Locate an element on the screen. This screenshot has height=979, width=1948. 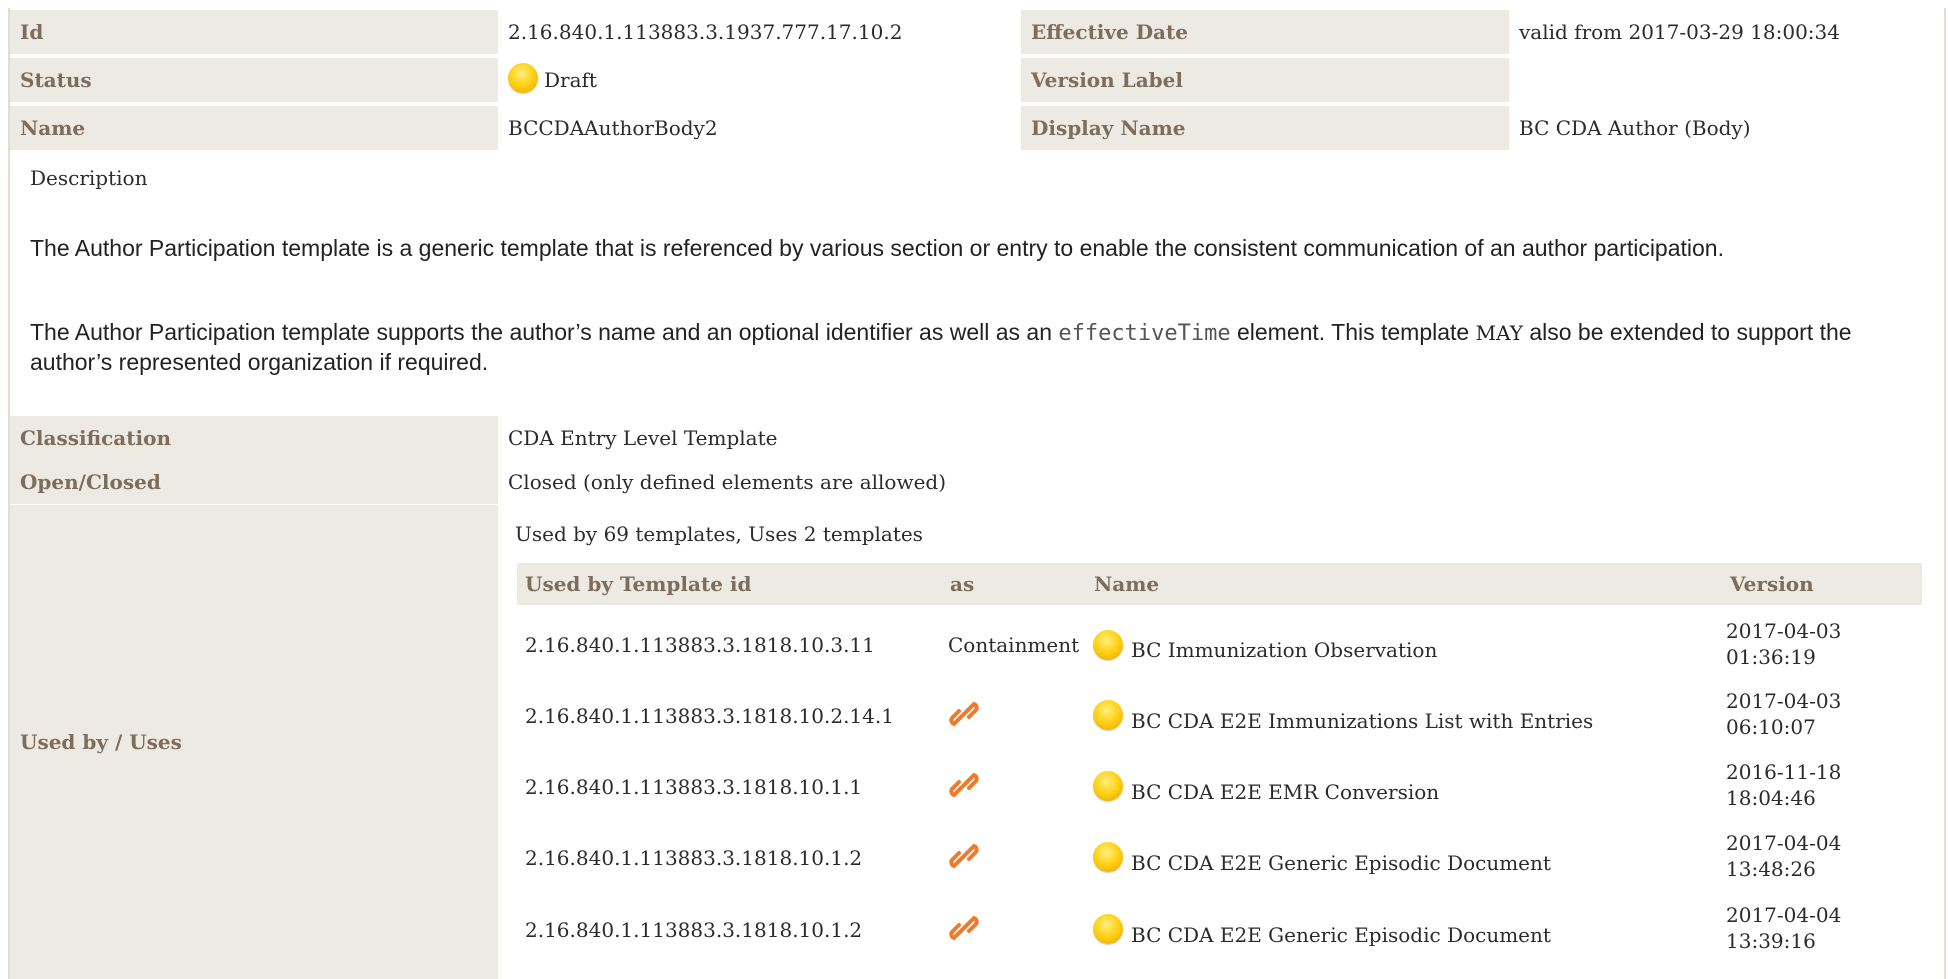
effective-date-value: valid from 2017-03-29 18:00:34 is located at coordinates (1679, 32).